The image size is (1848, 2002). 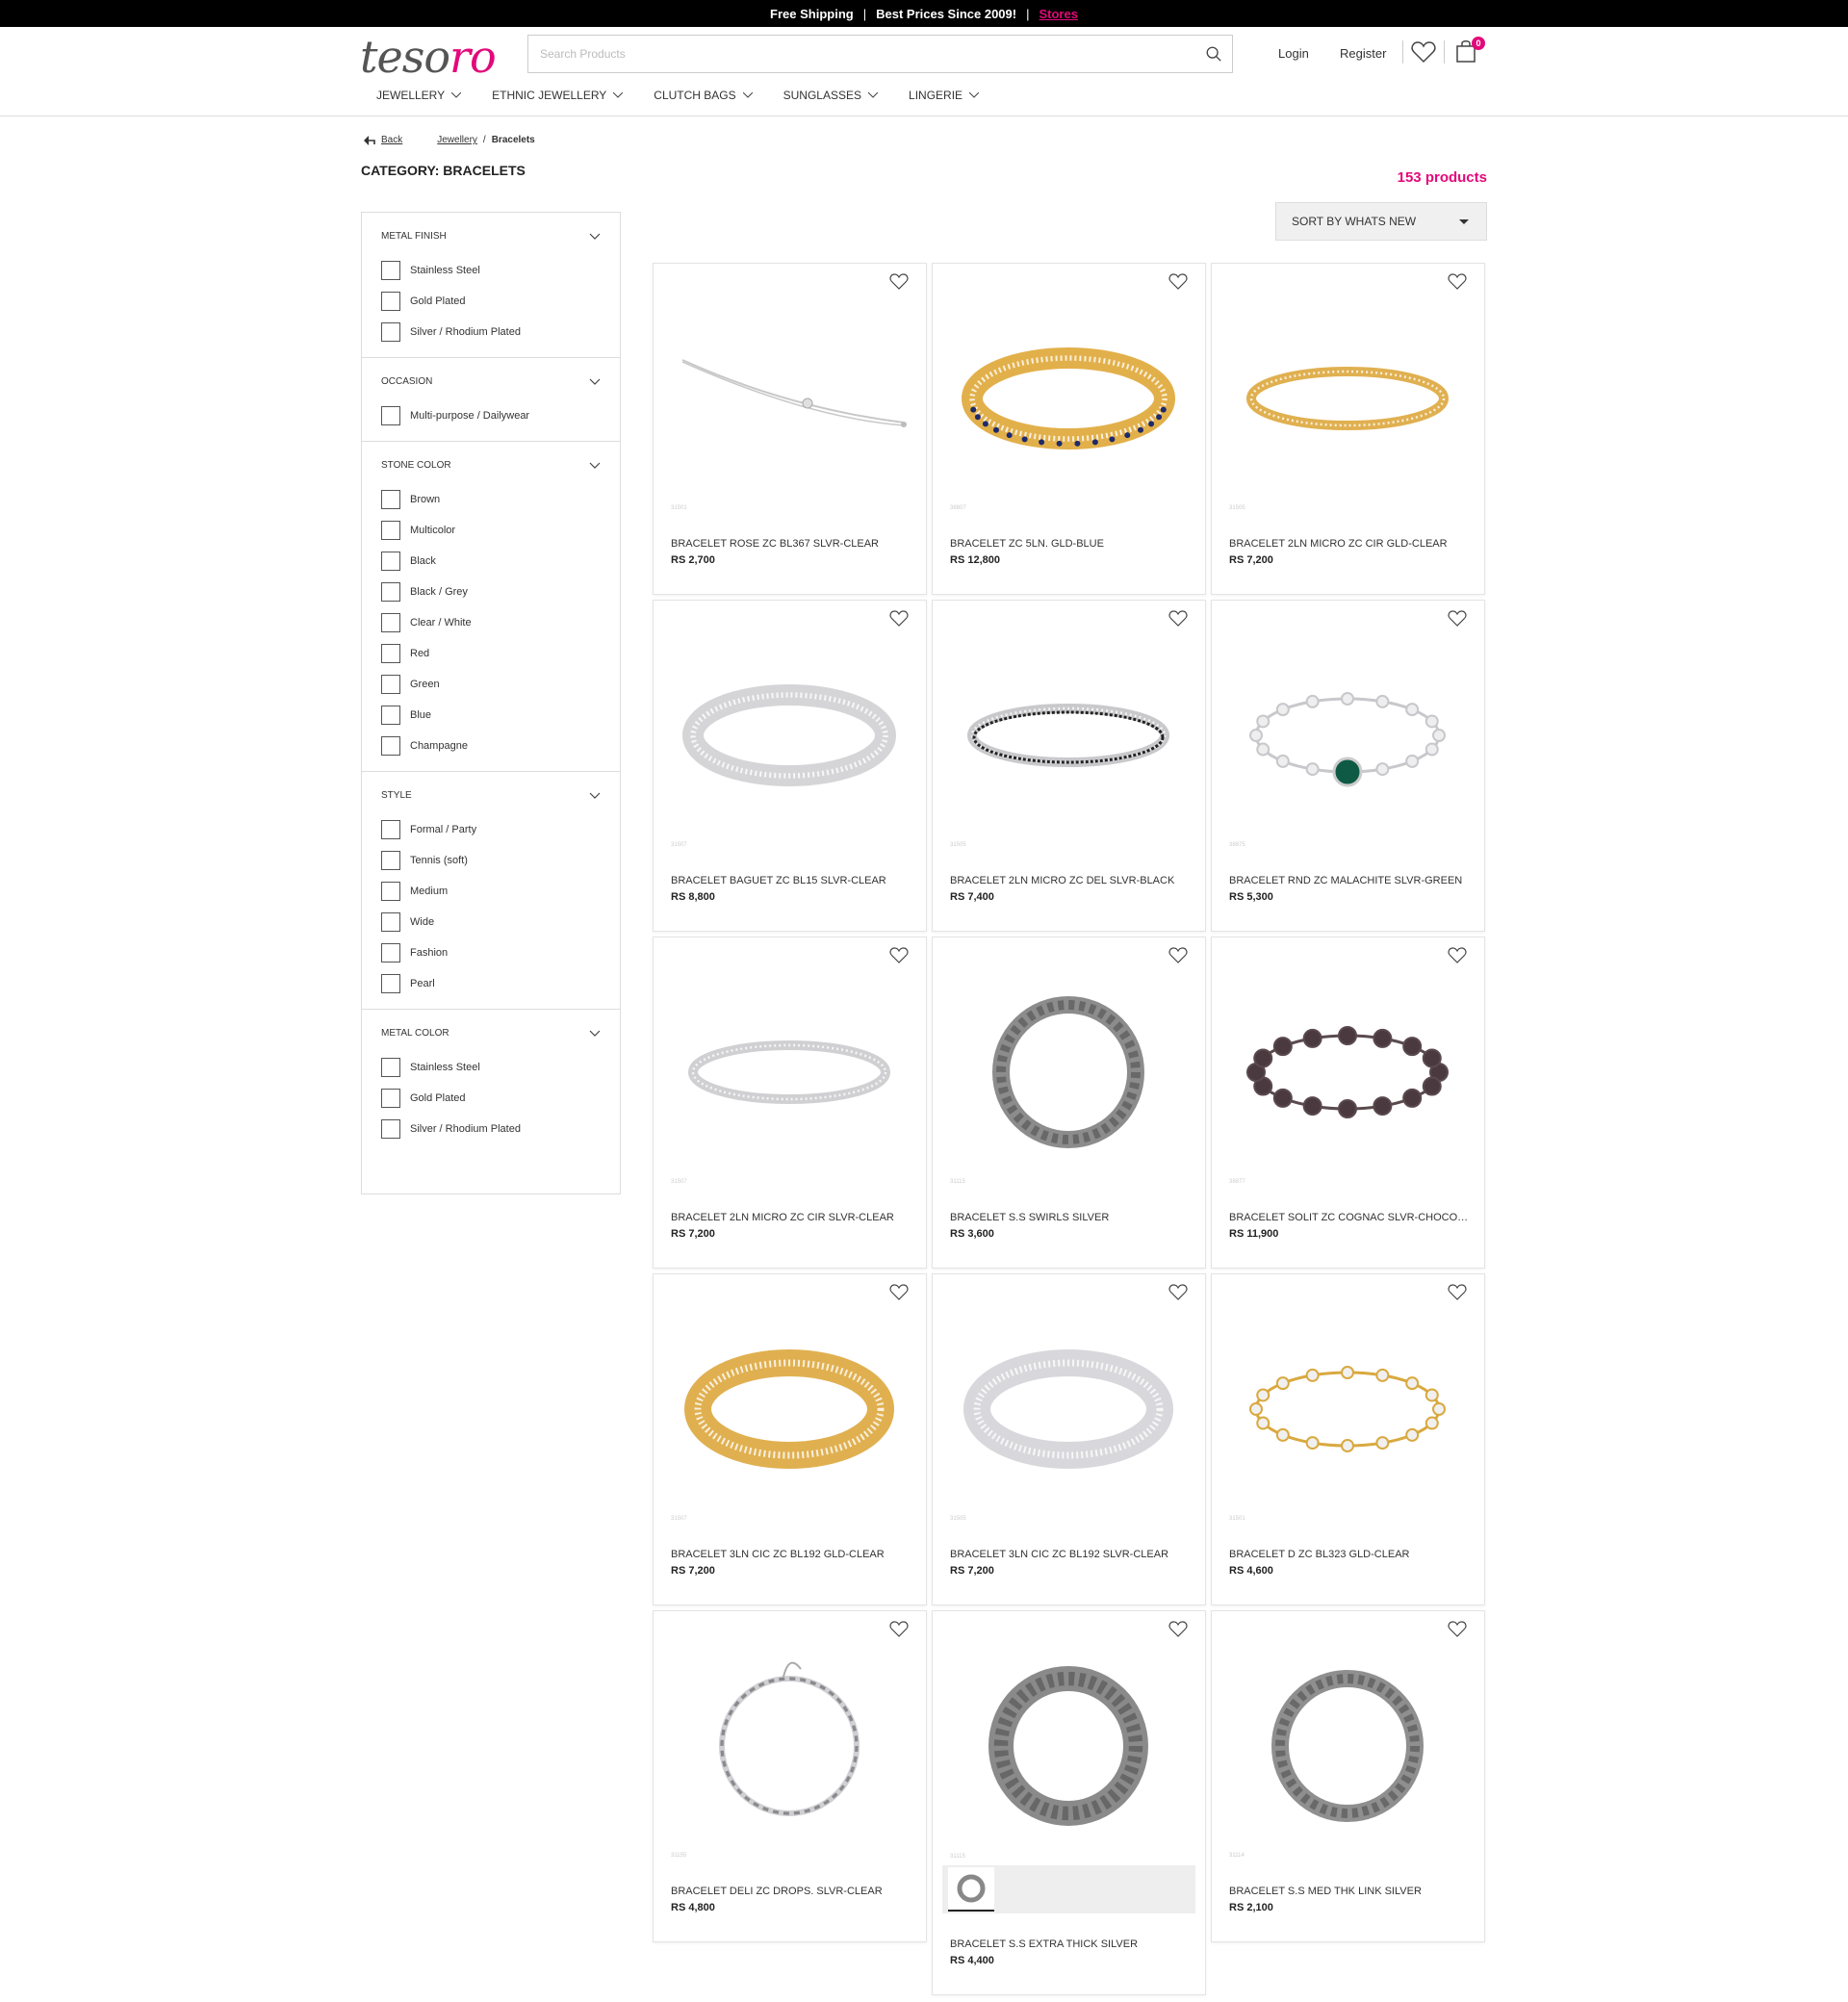 What do you see at coordinates (491, 860) in the screenshot?
I see `filter-option: Tennis (soft)` at bounding box center [491, 860].